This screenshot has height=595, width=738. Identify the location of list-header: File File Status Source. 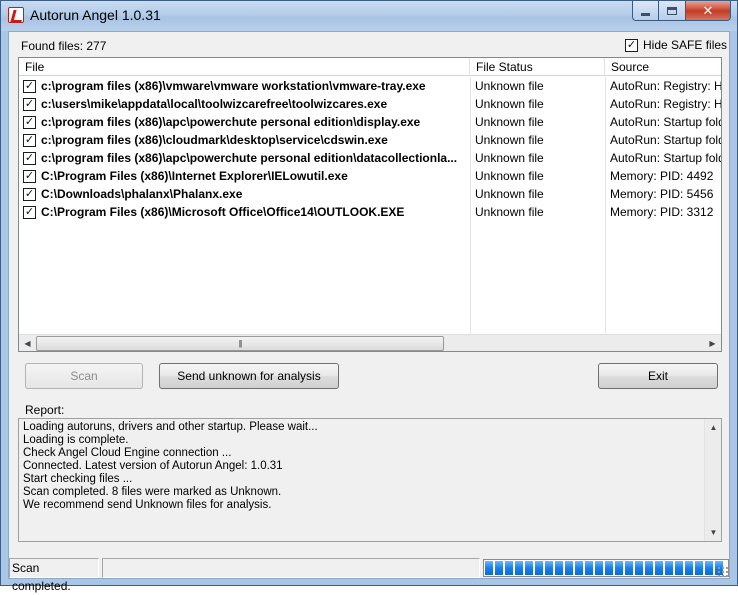
(370, 67).